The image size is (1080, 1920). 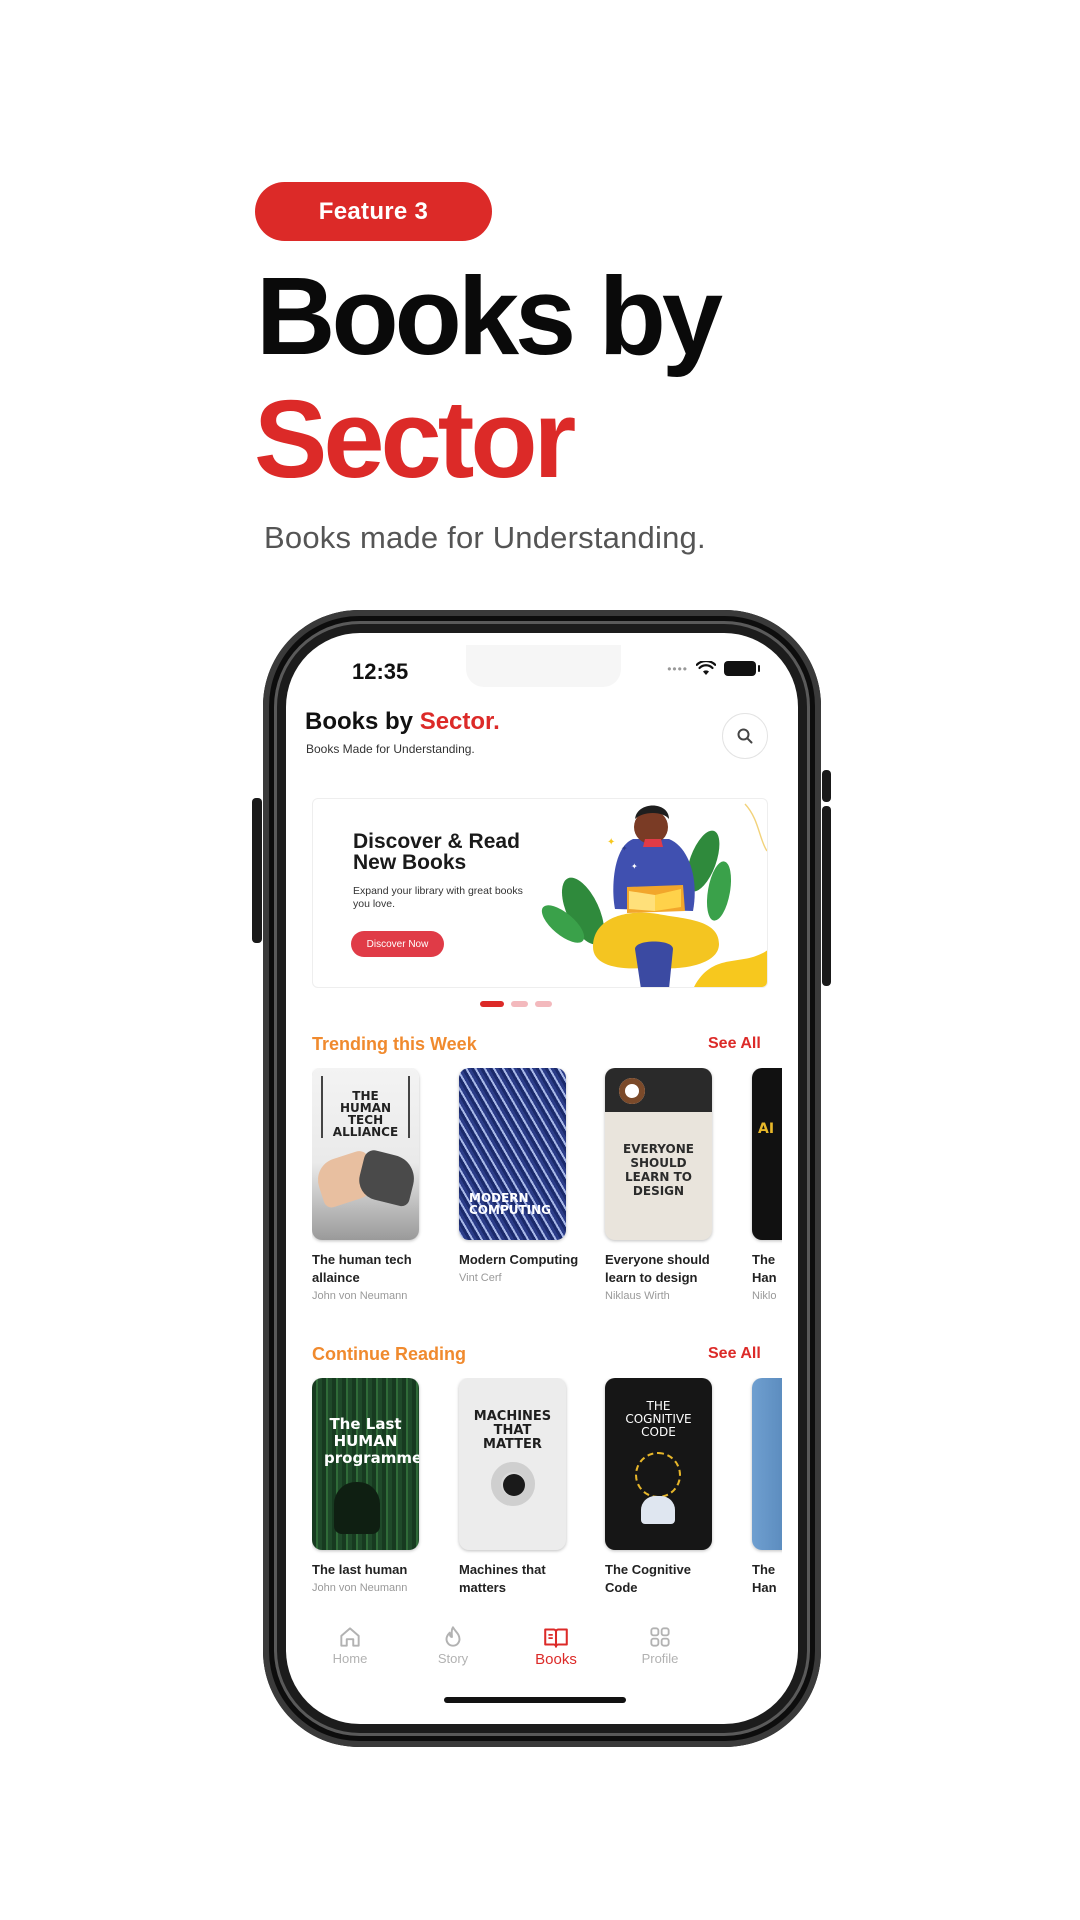 What do you see at coordinates (658, 1170) in the screenshot?
I see `cover-title: EVERYONE SHOULD LEARN TO DESIGN` at bounding box center [658, 1170].